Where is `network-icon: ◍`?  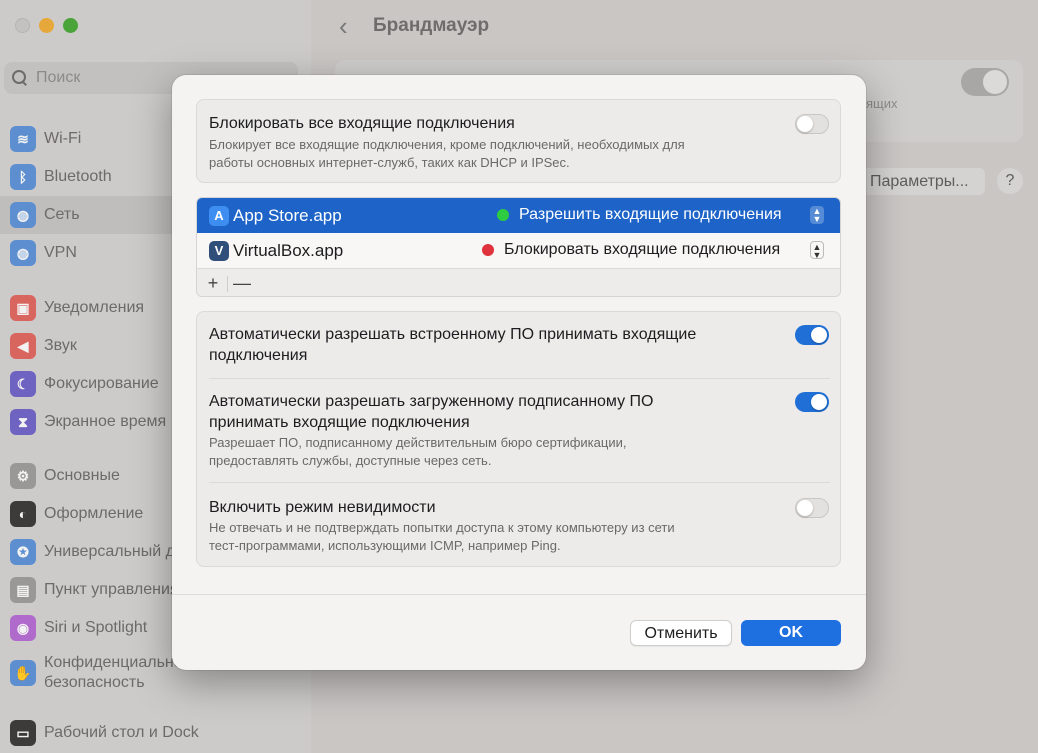
network-icon: ◍ is located at coordinates (23, 215).